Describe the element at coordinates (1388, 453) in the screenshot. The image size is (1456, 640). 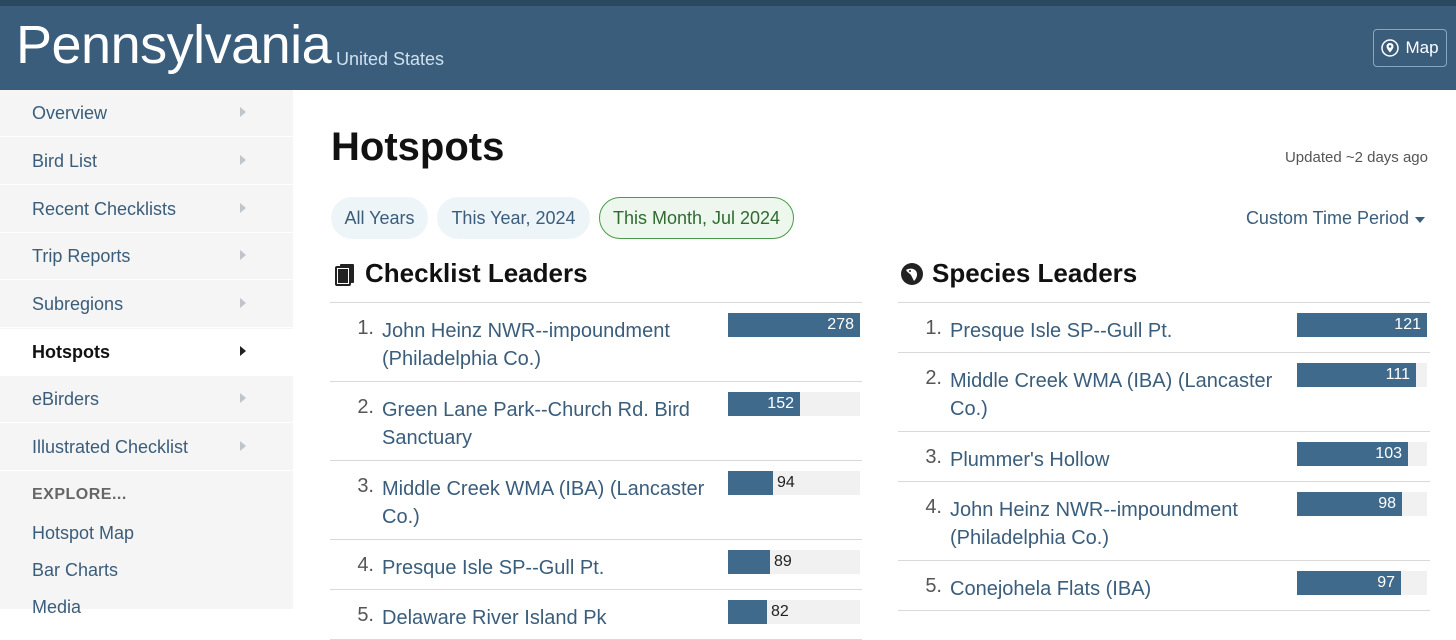
I see `count-value: 103` at that location.